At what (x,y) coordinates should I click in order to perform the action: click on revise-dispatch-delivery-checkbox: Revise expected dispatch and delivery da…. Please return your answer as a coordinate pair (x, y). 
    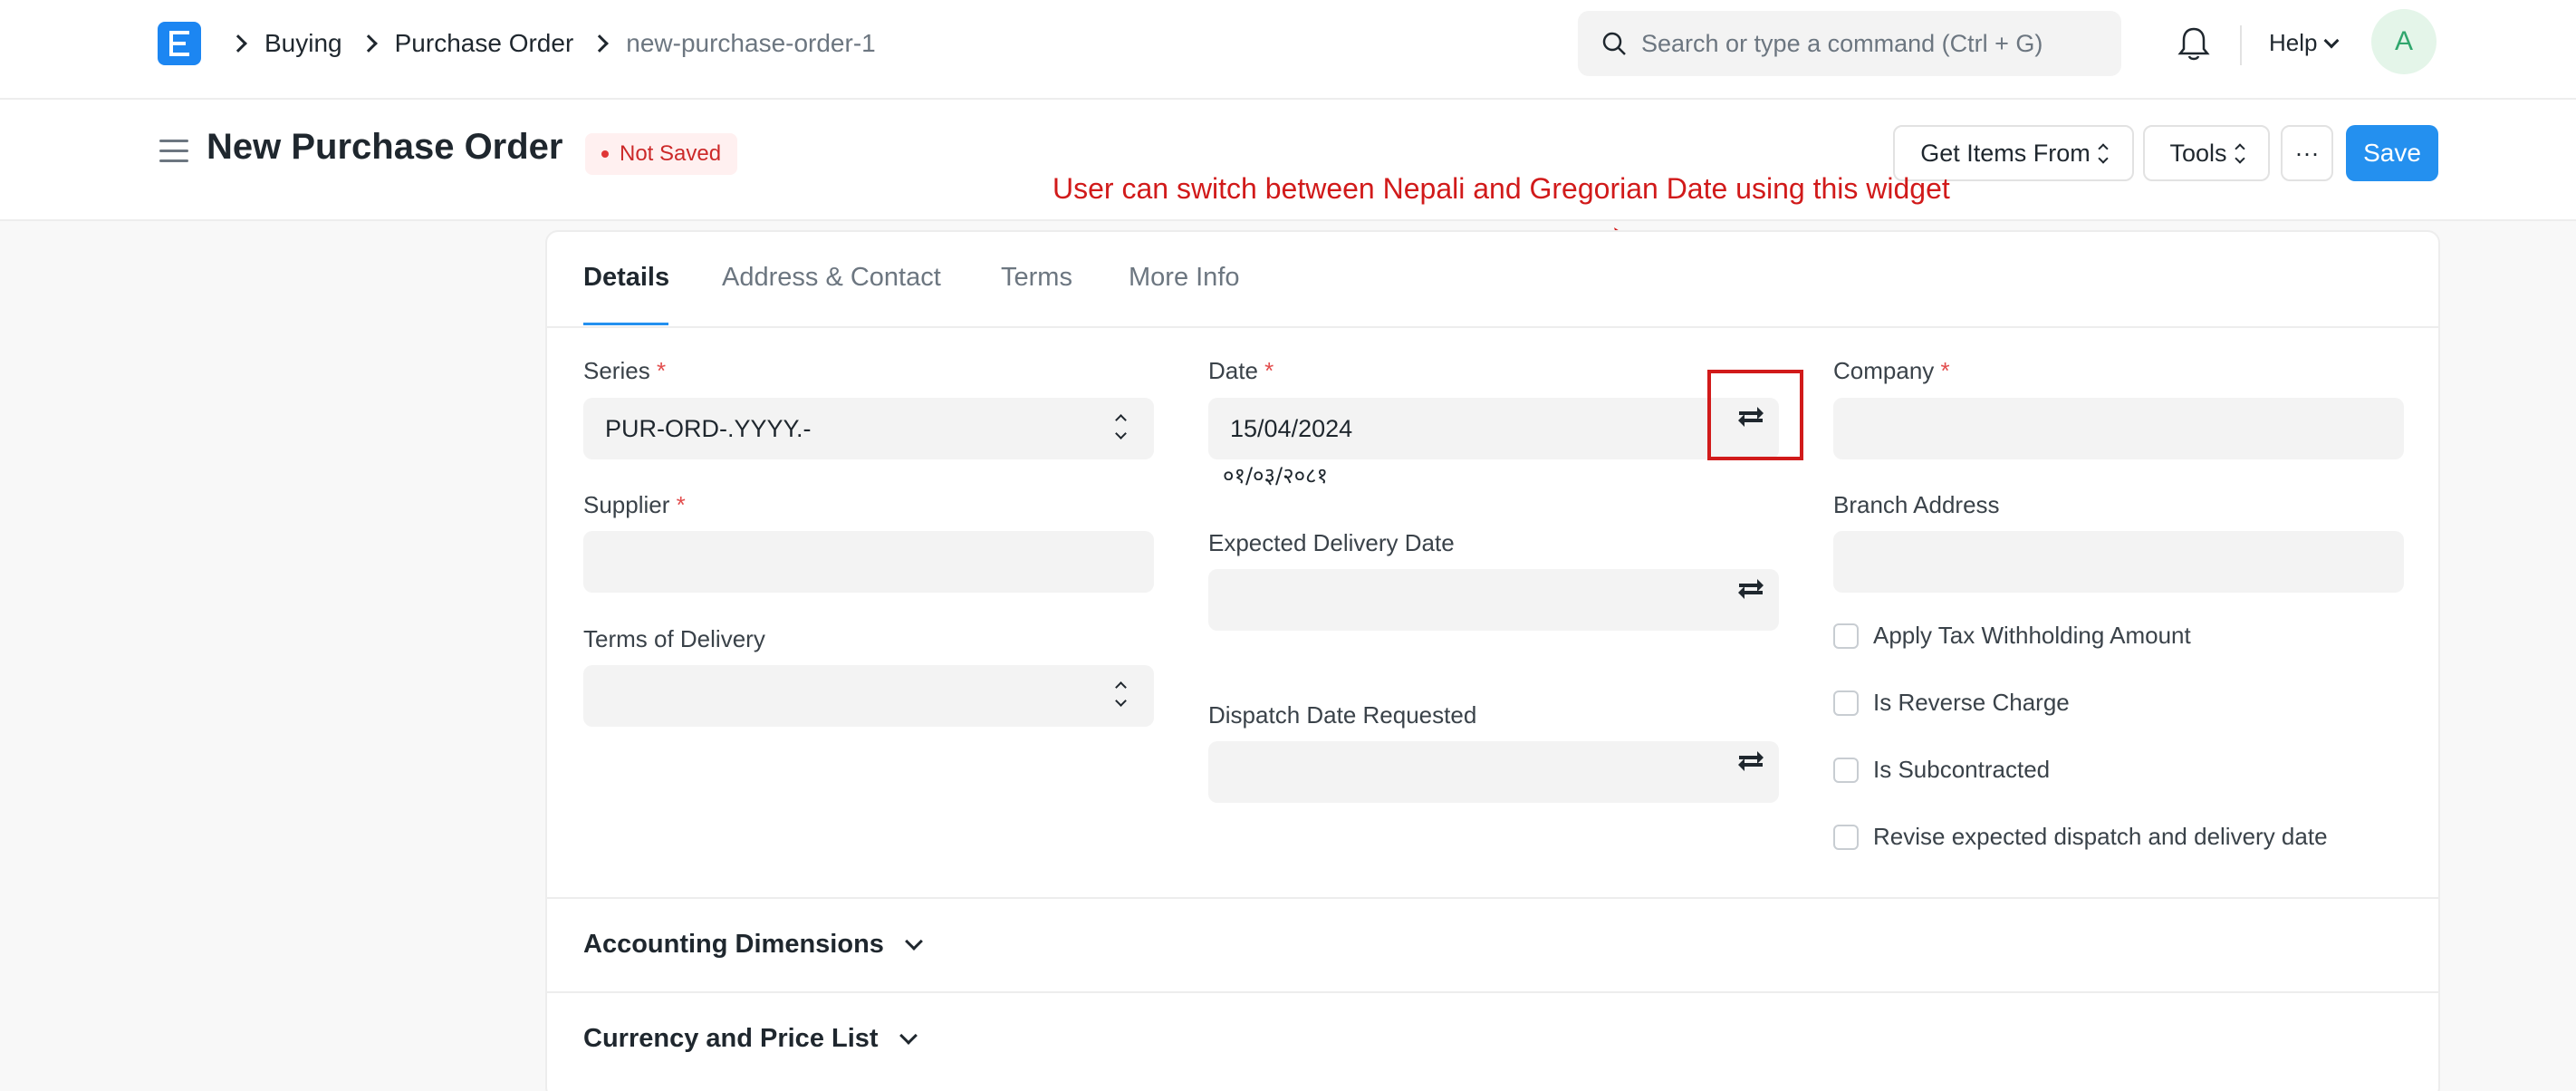
    Looking at the image, I should click on (2080, 837).